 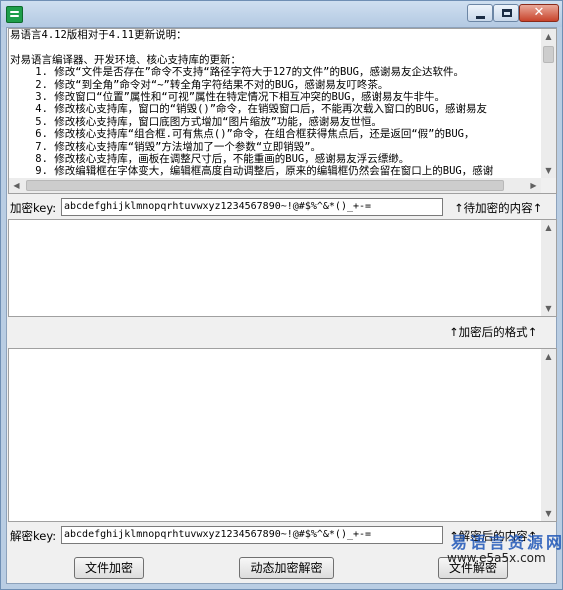 What do you see at coordinates (33, 208) in the screenshot?
I see `encrypt-key-label: 加密key:` at bounding box center [33, 208].